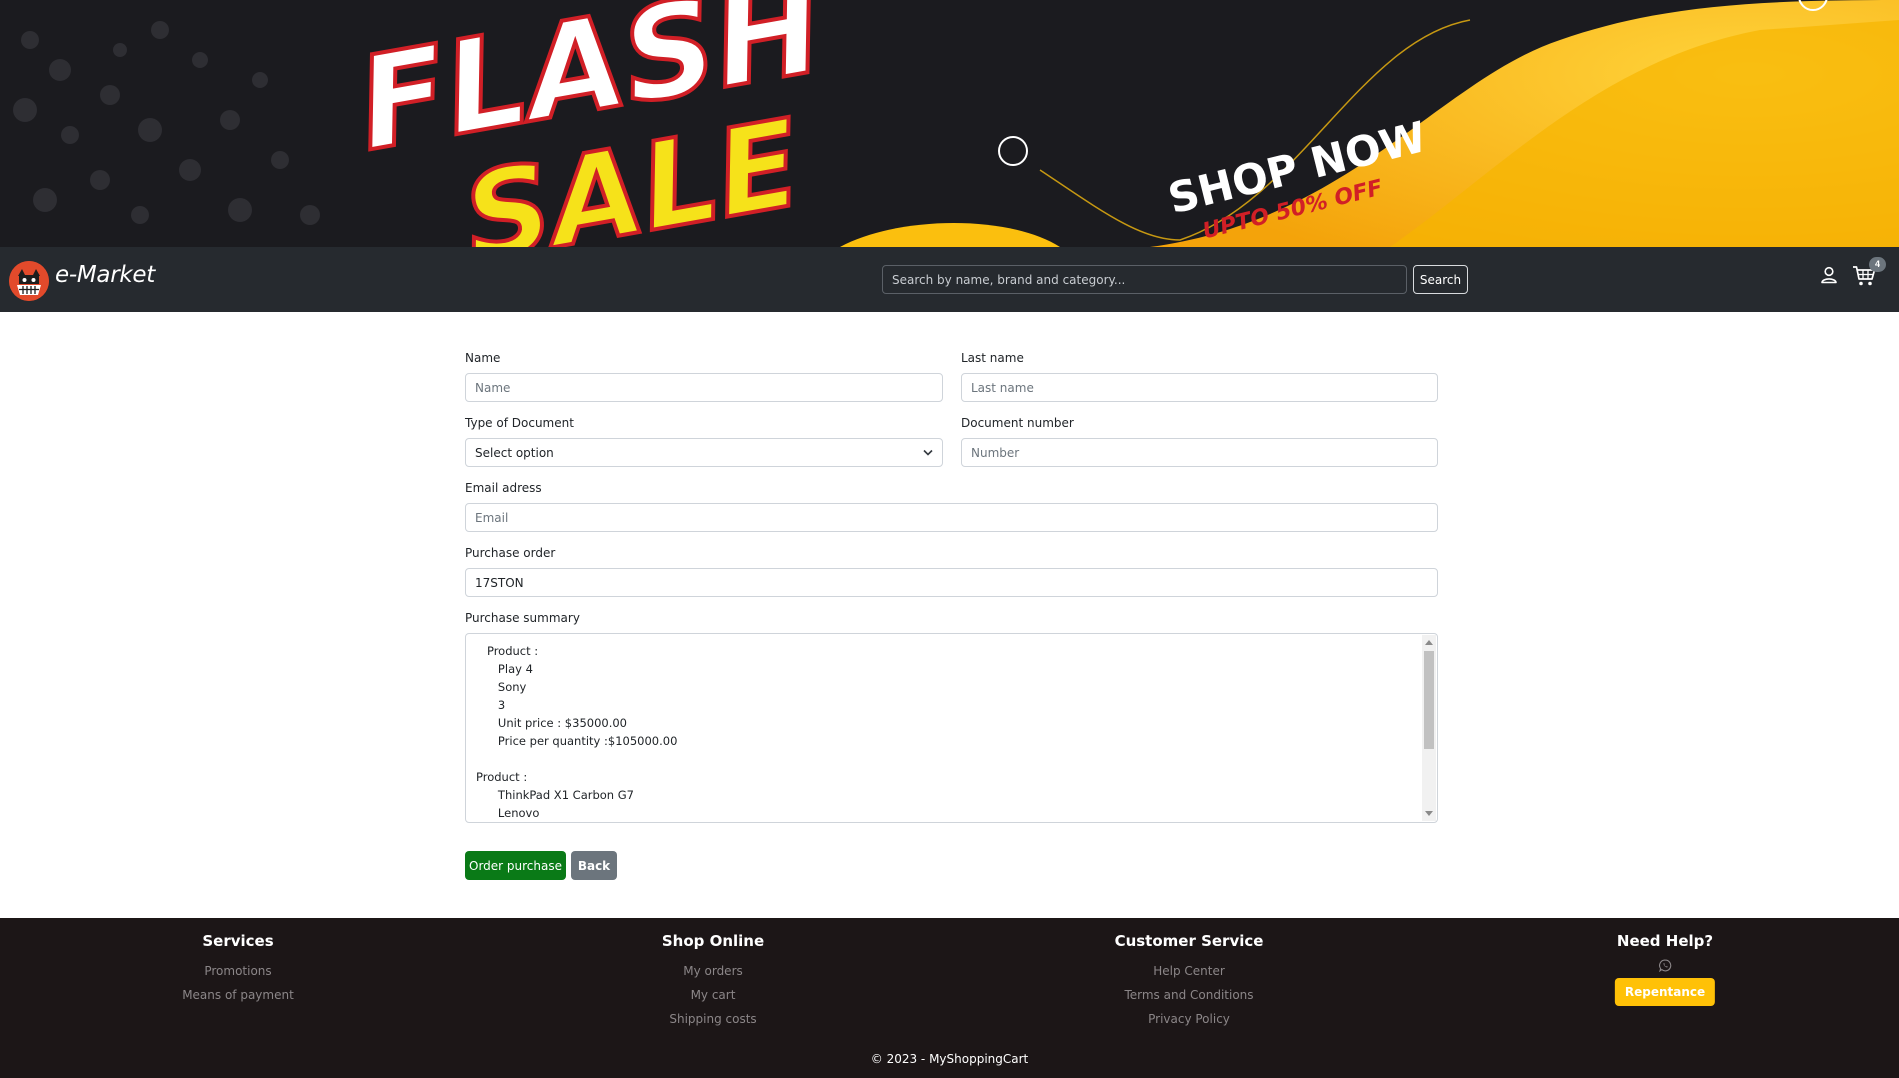 The image size is (1899, 1078). What do you see at coordinates (713, 995) in the screenshot?
I see `footer-link-my-cart: My cart` at bounding box center [713, 995].